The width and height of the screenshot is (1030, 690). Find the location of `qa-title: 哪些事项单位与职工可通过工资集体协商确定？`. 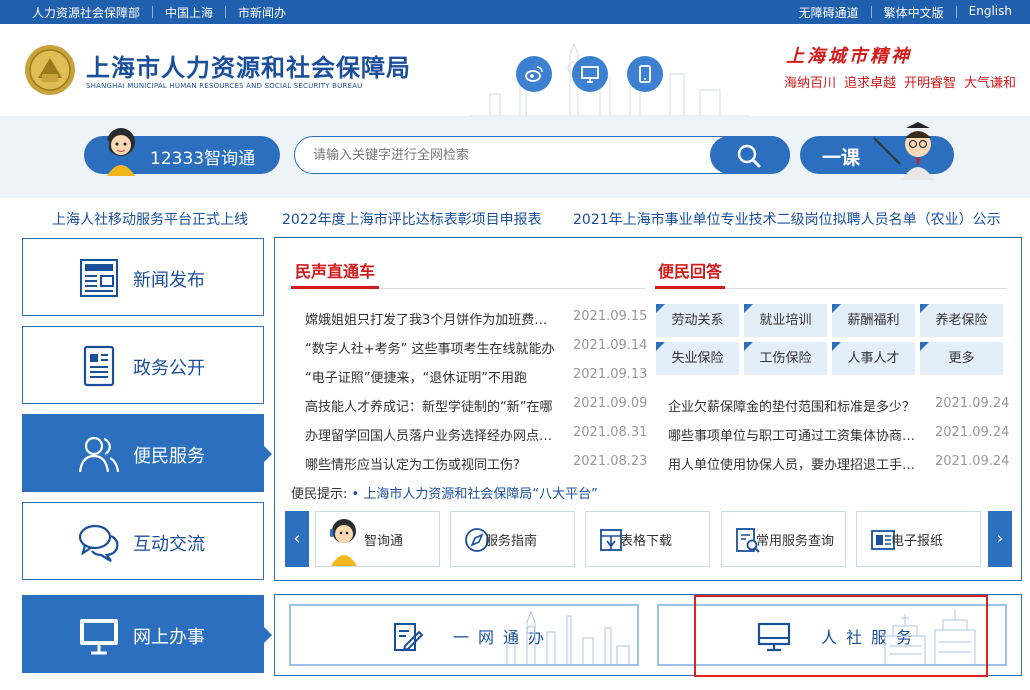

qa-title: 哪些事项单位与职工可通过工资集体协商确定？ is located at coordinates (793, 436).